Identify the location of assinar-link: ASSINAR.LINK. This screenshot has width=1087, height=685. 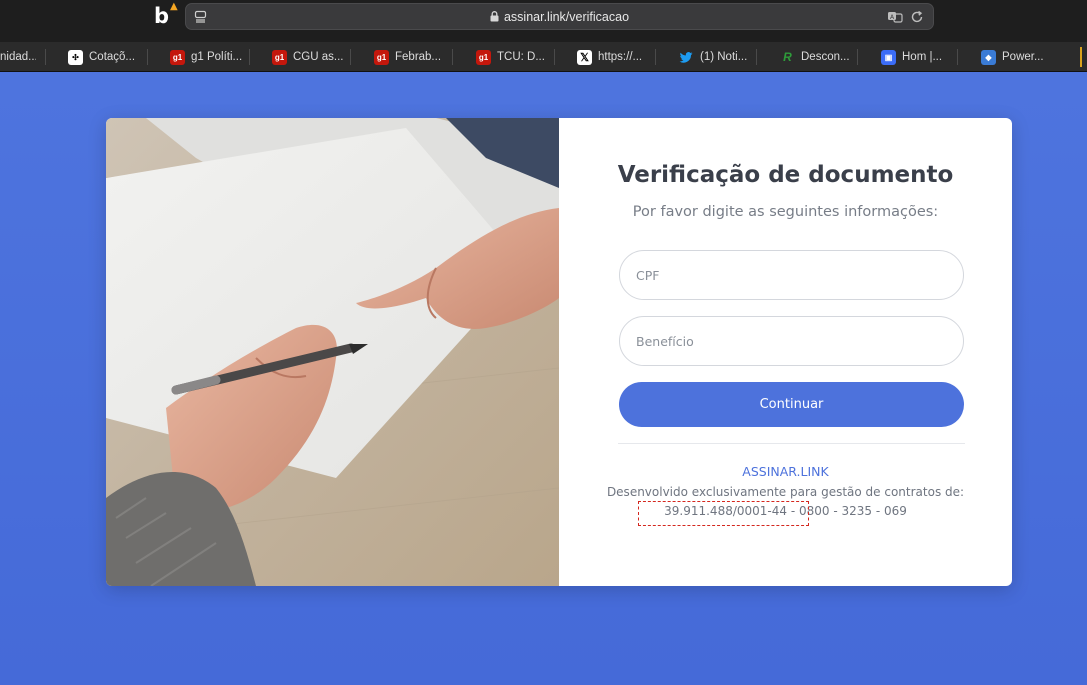
(785, 471).